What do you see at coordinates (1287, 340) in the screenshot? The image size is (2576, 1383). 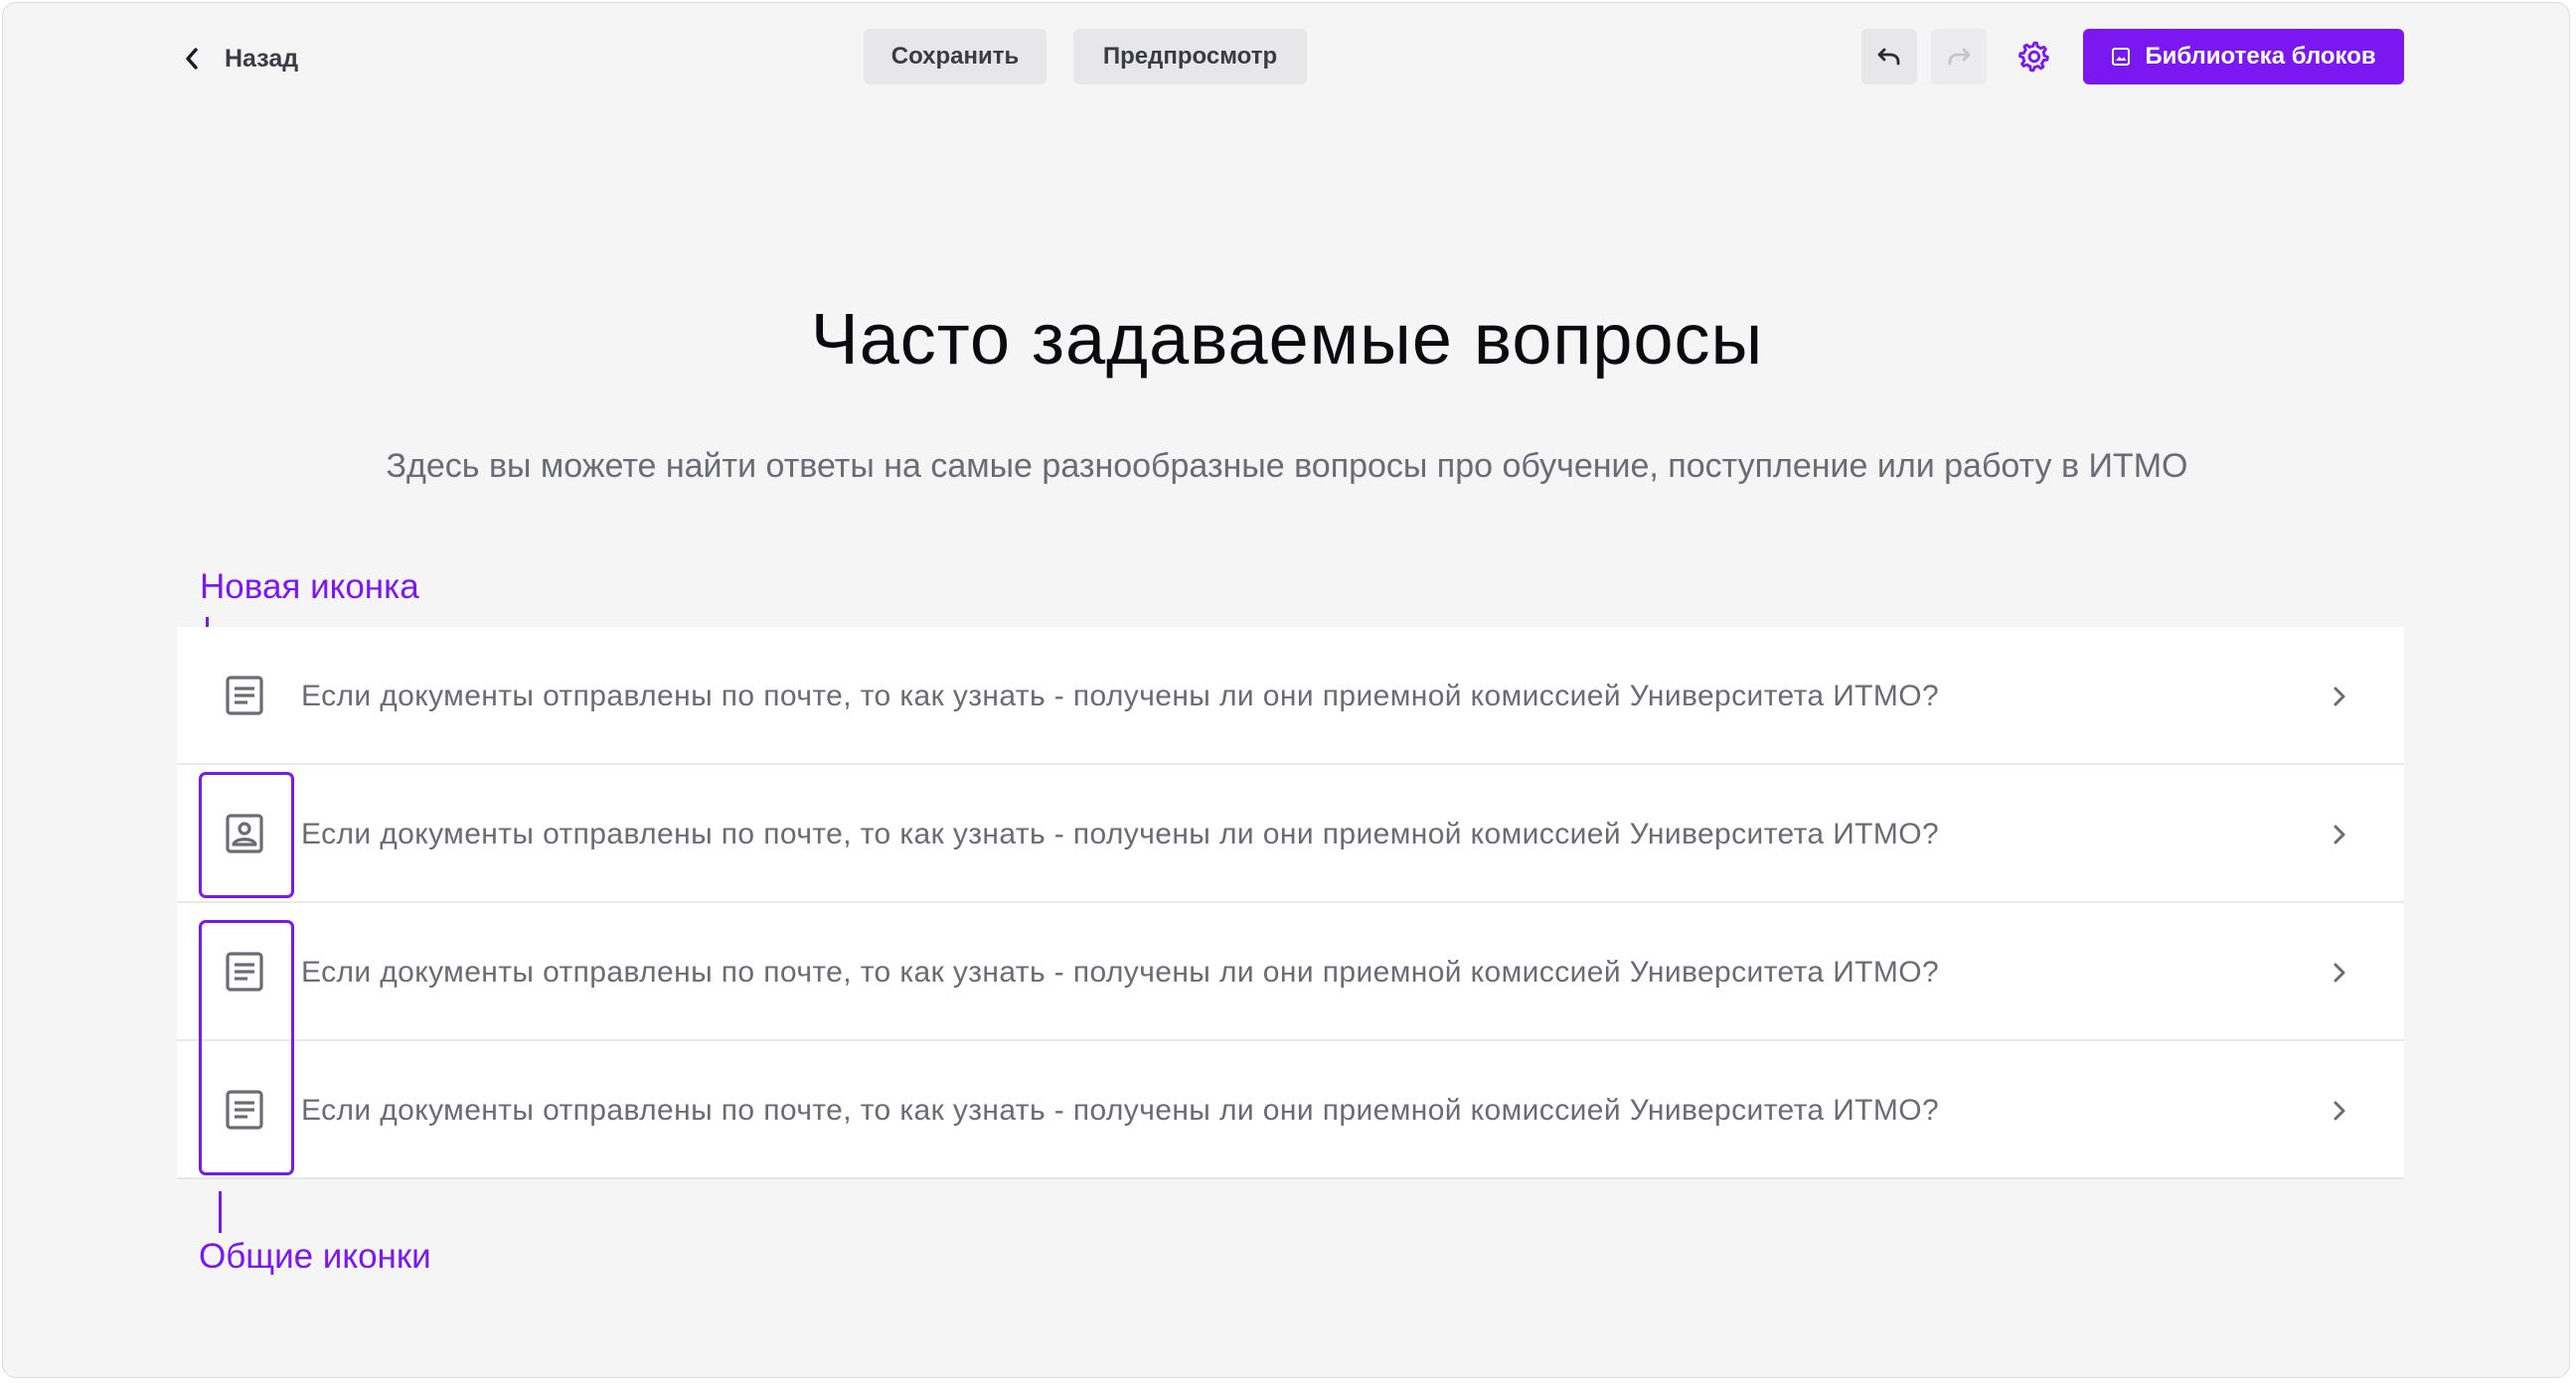 I see `page-title: Часто задаваемые вопросы` at bounding box center [1287, 340].